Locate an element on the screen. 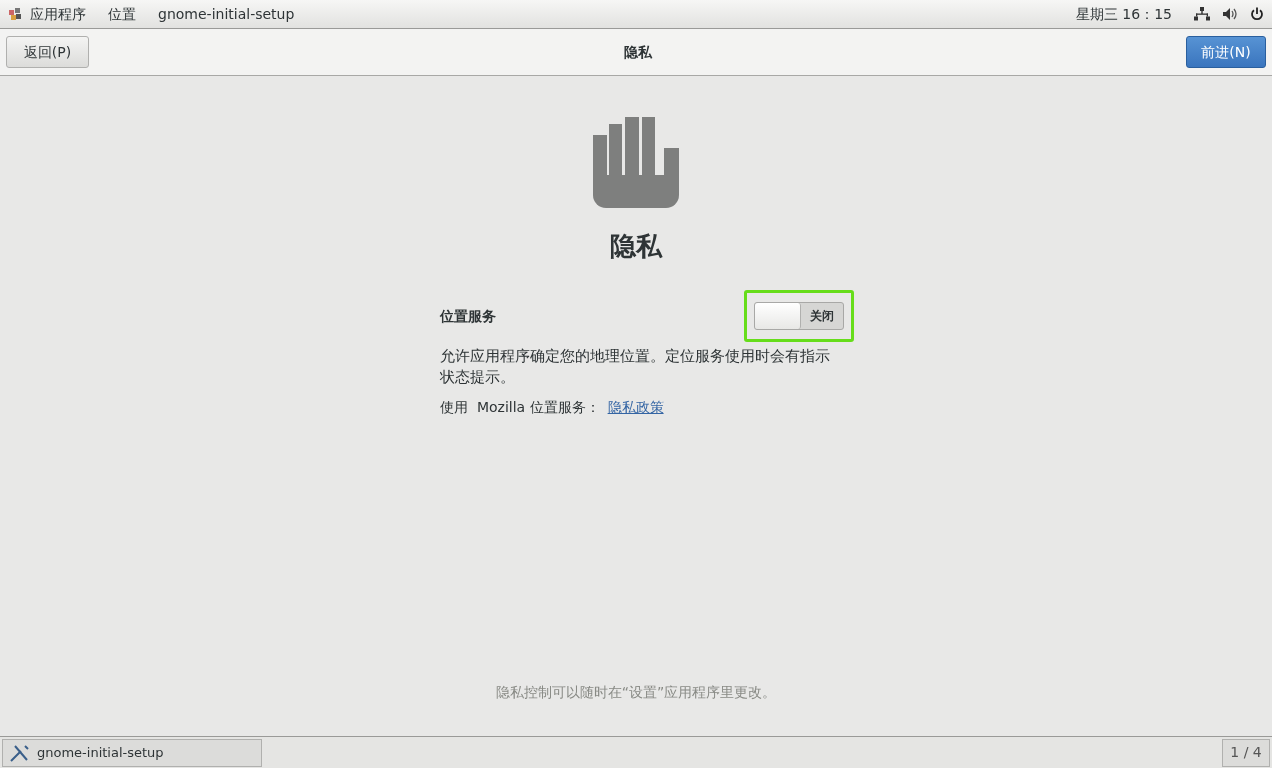  network-icon is located at coordinates (1202, 14).